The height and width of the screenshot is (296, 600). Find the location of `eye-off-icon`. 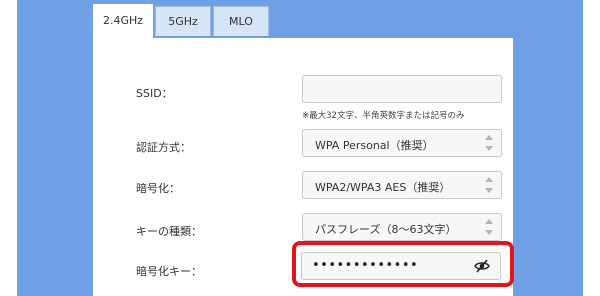

eye-off-icon is located at coordinates (482, 266).